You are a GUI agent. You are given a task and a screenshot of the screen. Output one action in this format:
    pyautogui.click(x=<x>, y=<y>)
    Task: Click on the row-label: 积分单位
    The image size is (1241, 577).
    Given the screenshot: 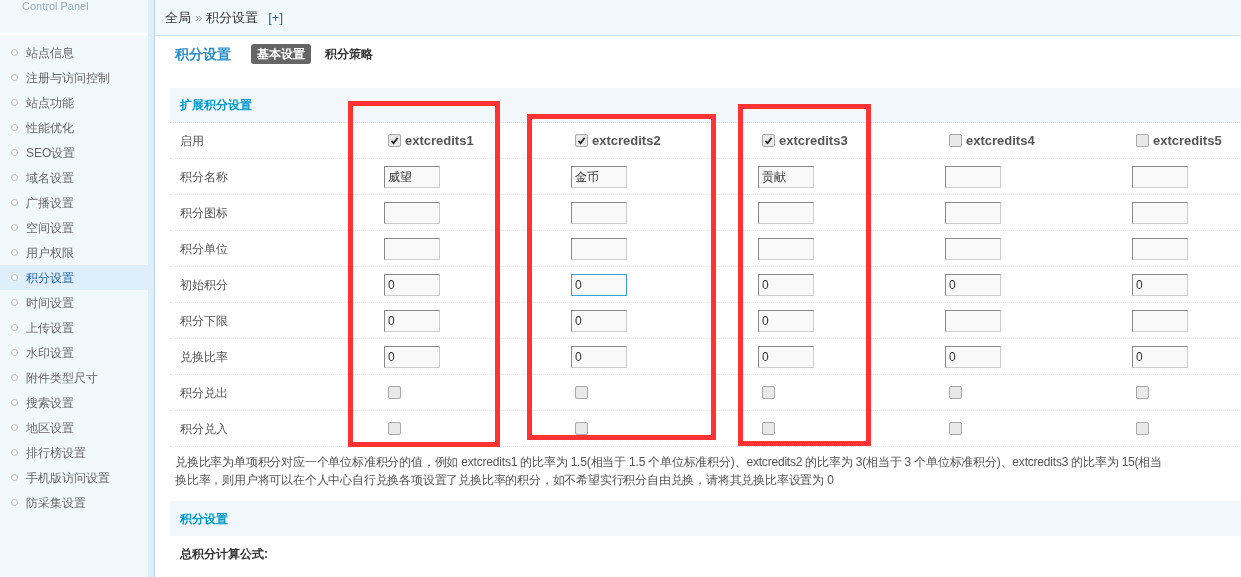 What is the action you would take?
    pyautogui.click(x=204, y=249)
    